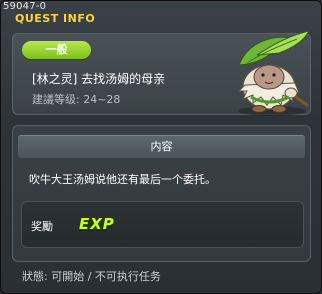 The width and height of the screenshot is (322, 294). What do you see at coordinates (56, 50) in the screenshot?
I see `category-badge: 一般` at bounding box center [56, 50].